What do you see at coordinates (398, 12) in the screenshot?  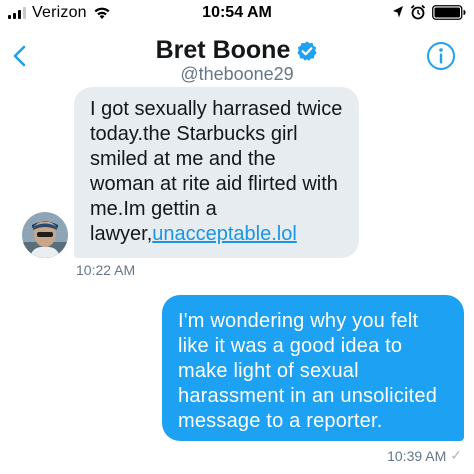 I see `location-icon` at bounding box center [398, 12].